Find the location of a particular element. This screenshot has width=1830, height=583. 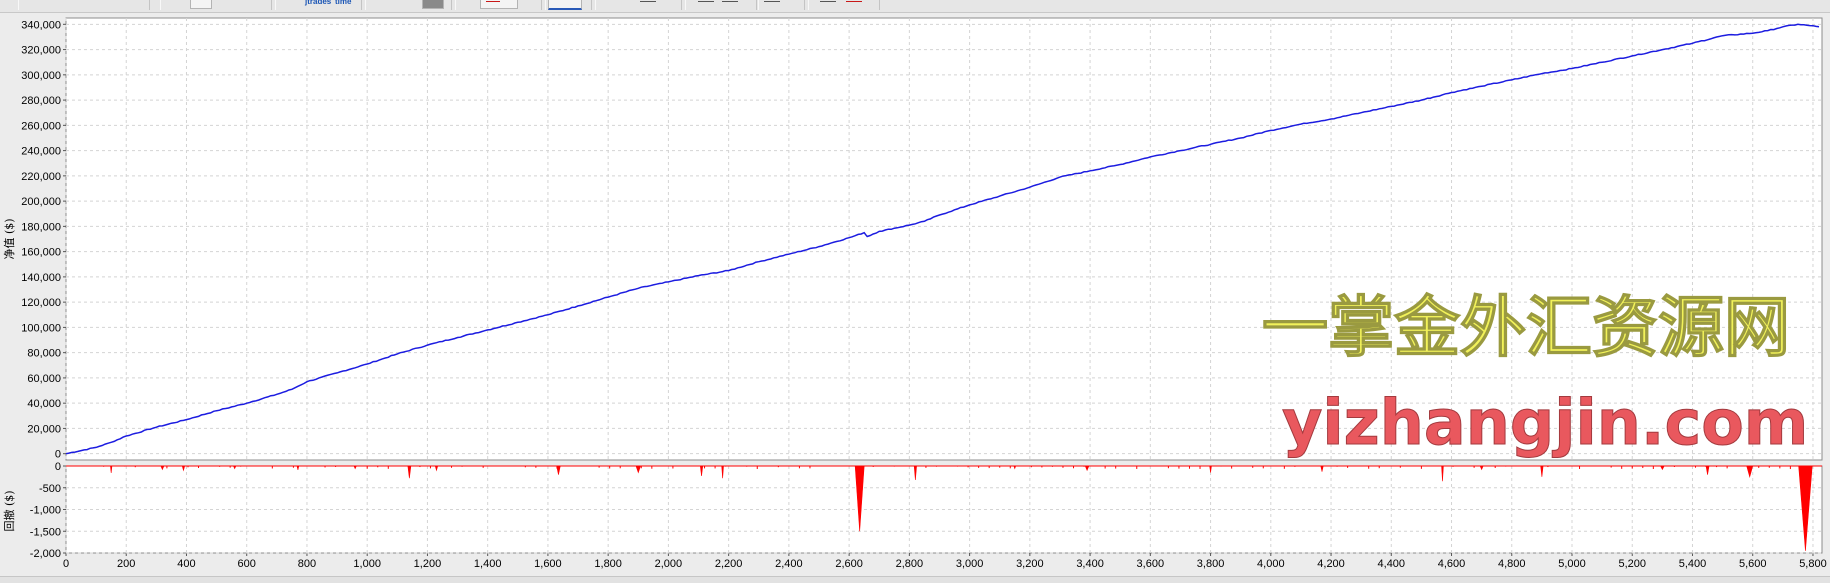

equity-y-tick-label: 40,000 is located at coordinates (44, 404).